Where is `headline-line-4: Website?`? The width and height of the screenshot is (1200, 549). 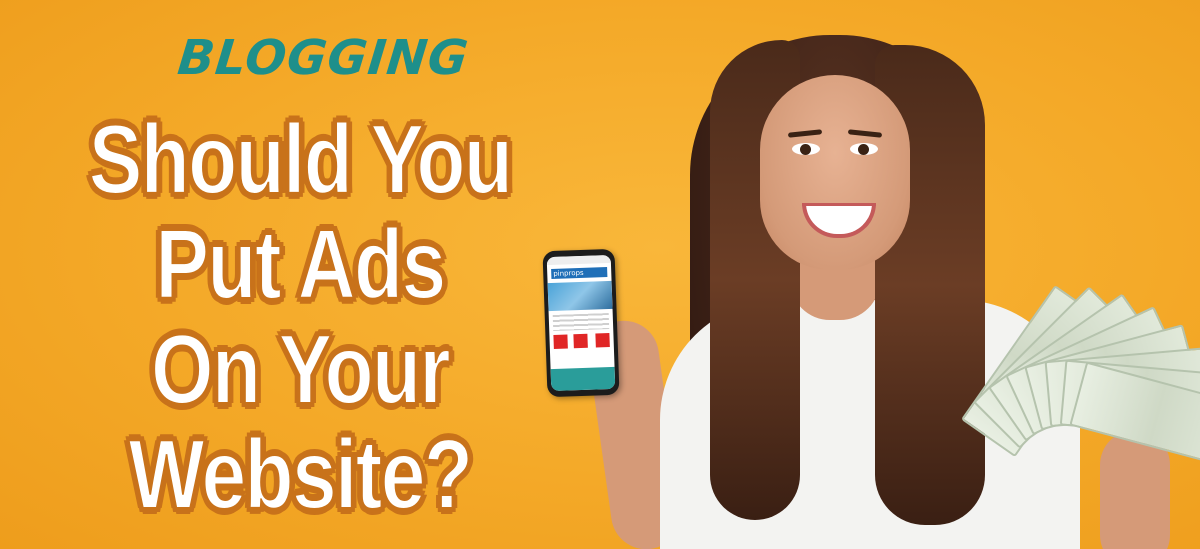 headline-line-4: Website? is located at coordinates (301, 474).